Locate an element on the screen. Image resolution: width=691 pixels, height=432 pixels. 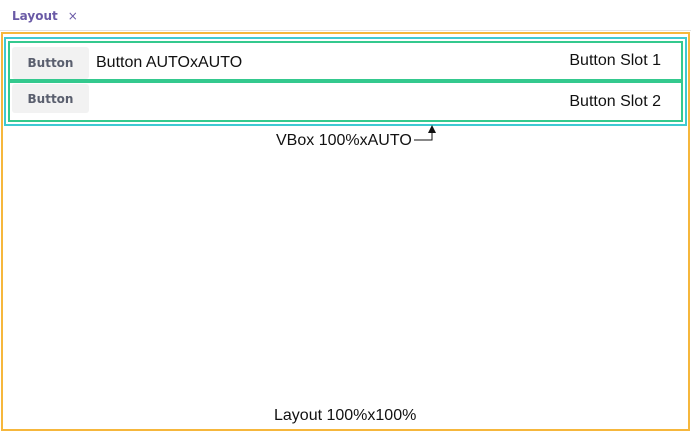
tab-label: Layout is located at coordinates (35, 15).